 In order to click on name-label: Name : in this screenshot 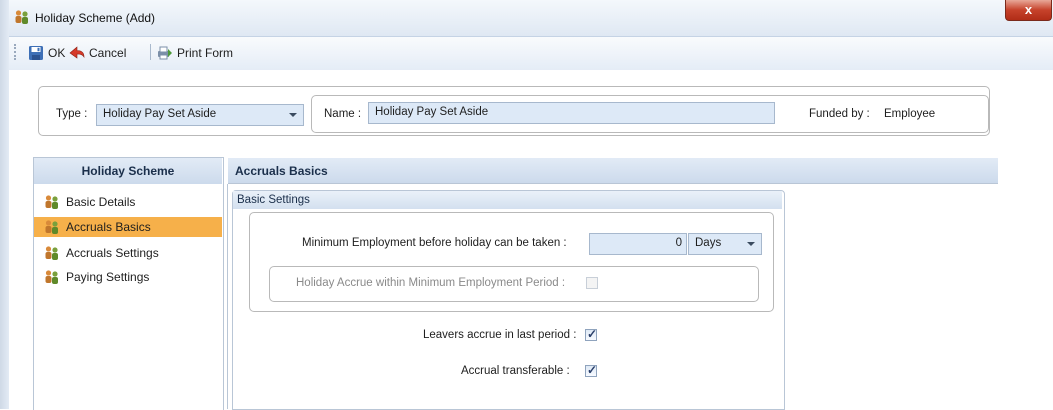, I will do `click(343, 114)`.